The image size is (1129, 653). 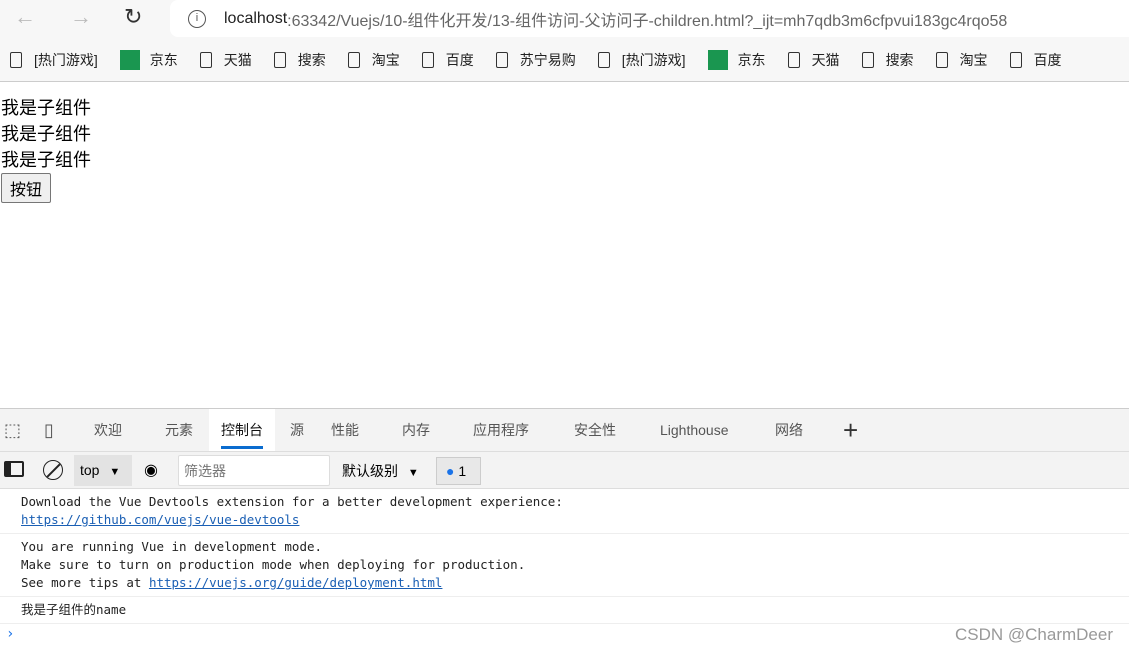 What do you see at coordinates (25, 17) in the screenshot?
I see `back-icon: ←` at bounding box center [25, 17].